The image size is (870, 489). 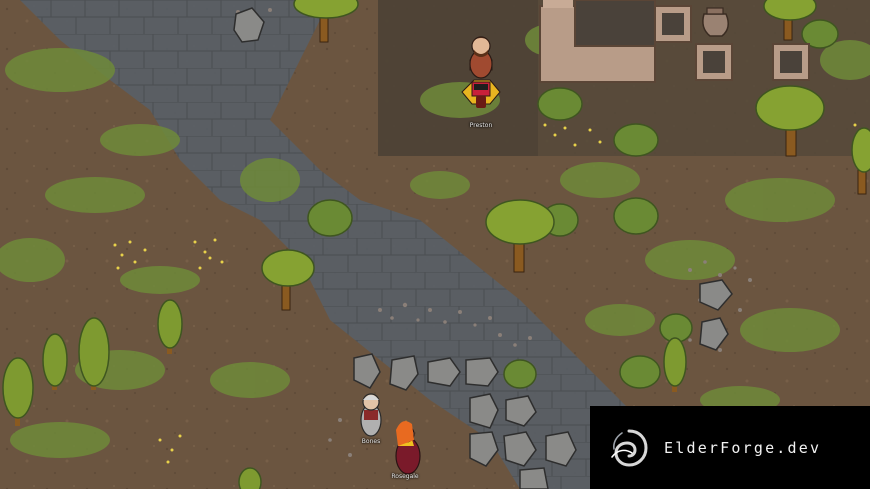 I want to click on watermark-text: ElderForge.dev, so click(x=743, y=447).